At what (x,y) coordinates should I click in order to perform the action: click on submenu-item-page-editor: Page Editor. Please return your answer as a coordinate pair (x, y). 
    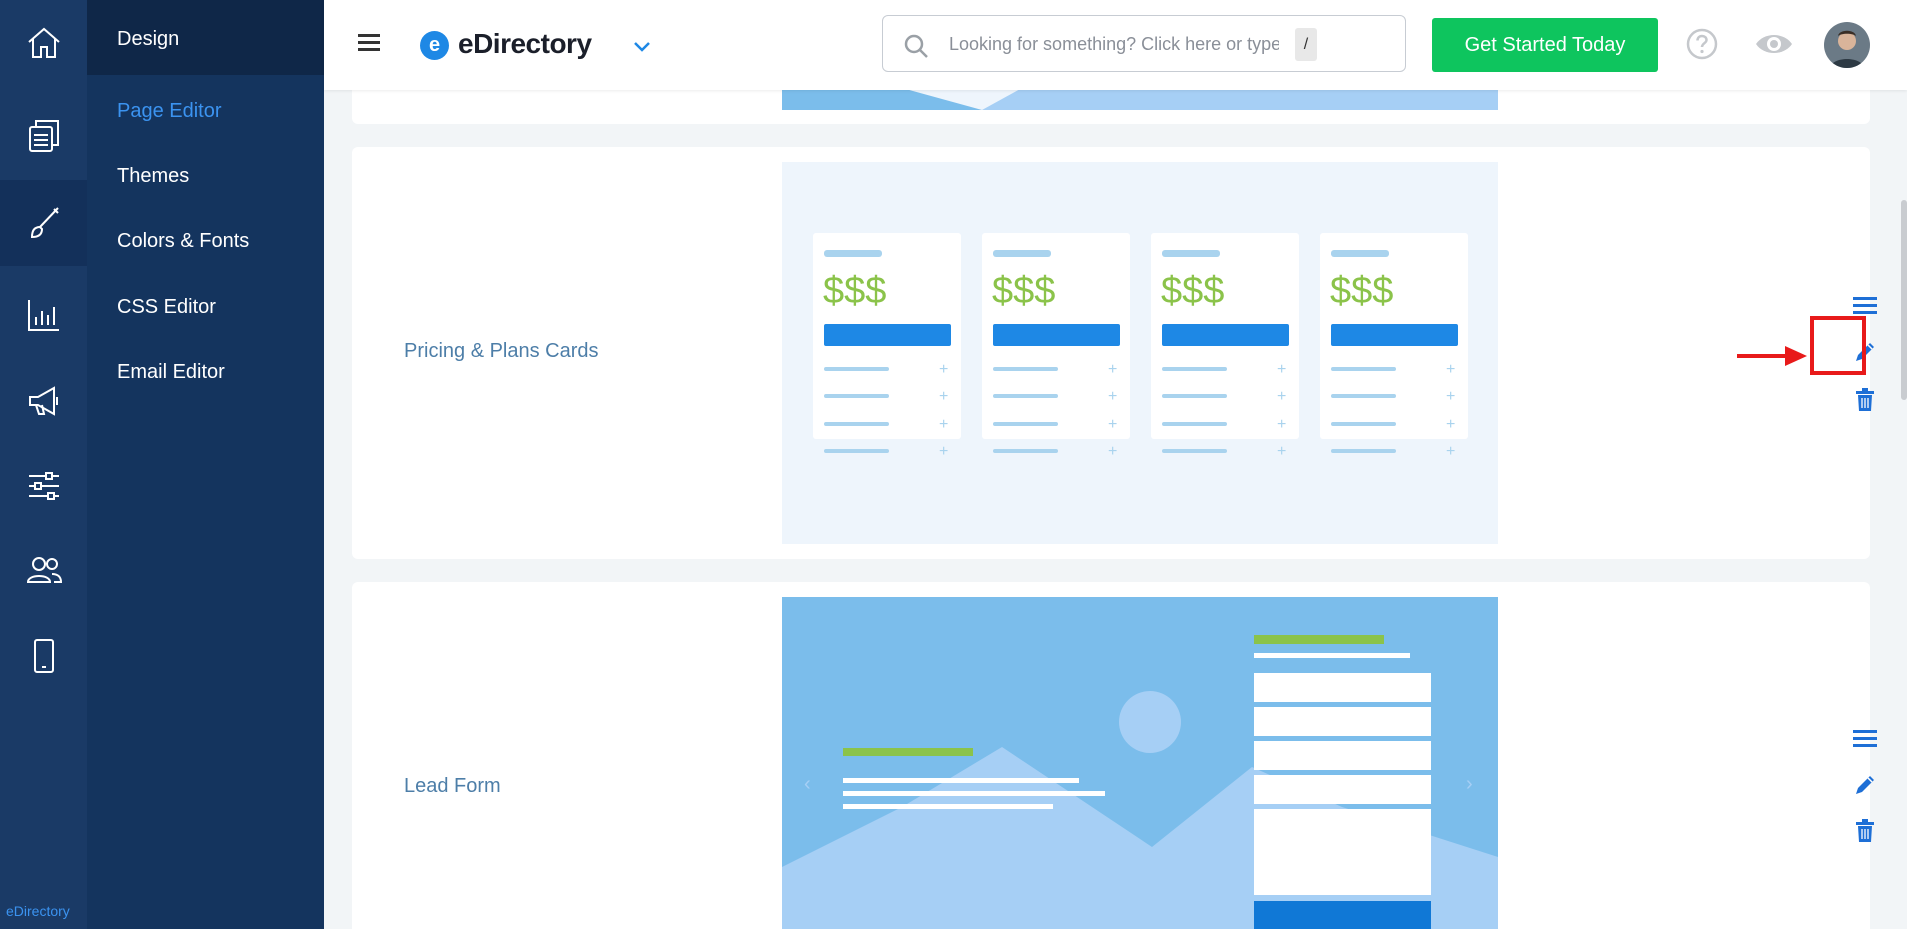
    Looking at the image, I should click on (169, 111).